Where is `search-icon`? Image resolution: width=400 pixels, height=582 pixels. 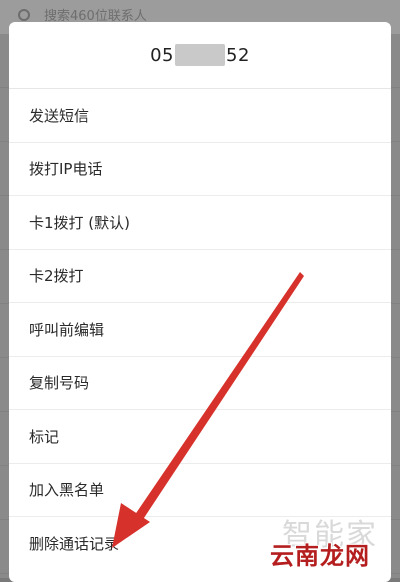 search-icon is located at coordinates (24, 15).